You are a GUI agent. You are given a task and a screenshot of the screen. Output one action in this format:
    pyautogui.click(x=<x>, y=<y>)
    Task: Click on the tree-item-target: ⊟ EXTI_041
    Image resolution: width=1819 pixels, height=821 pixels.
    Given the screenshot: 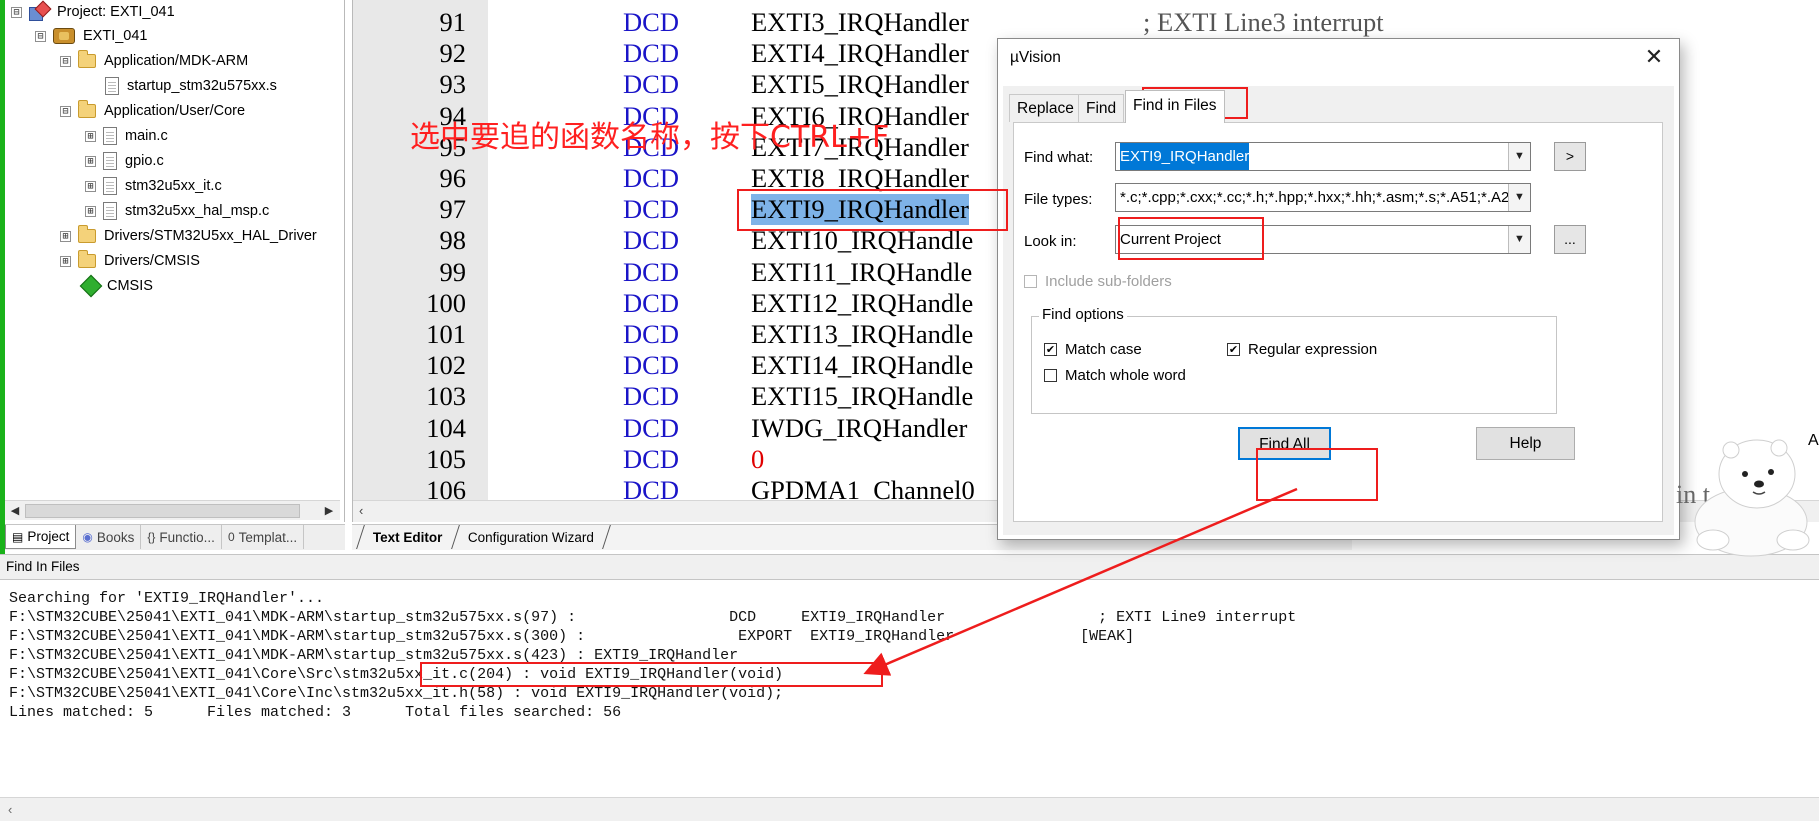 What is the action you would take?
    pyautogui.click(x=91, y=36)
    